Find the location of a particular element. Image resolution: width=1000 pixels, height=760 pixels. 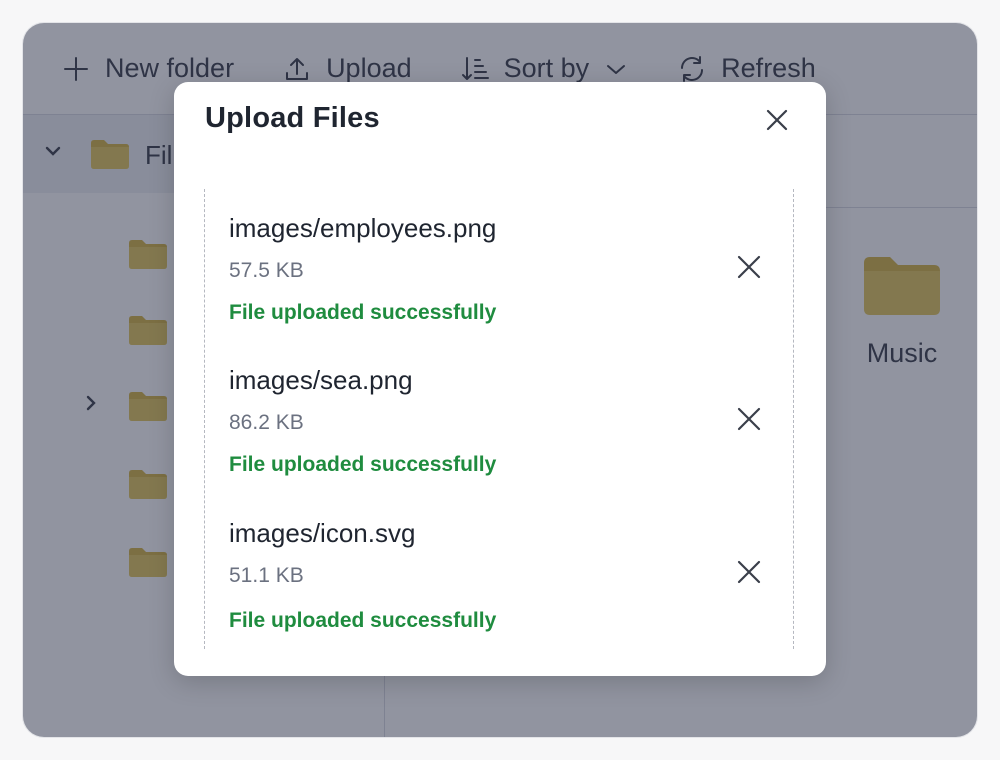

file-name: images/employees.png is located at coordinates (363, 228).